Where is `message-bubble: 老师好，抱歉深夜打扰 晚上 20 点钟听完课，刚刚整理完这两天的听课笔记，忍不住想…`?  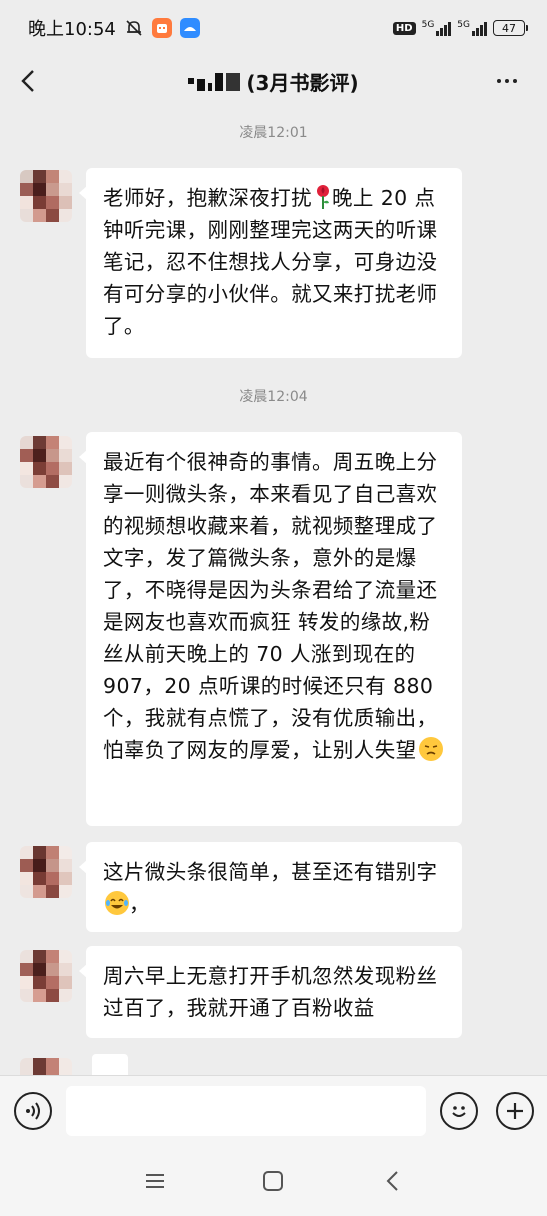 message-bubble: 老师好，抱歉深夜打扰 晚上 20 点钟听完课，刚刚整理完这两天的听课笔记，忍不住想… is located at coordinates (270, 263).